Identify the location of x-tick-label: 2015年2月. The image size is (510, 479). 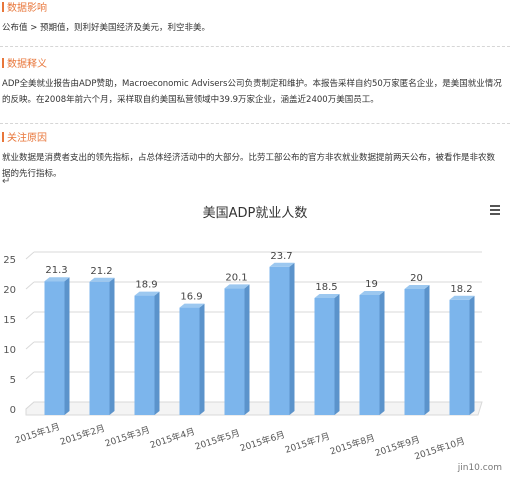
(82, 435).